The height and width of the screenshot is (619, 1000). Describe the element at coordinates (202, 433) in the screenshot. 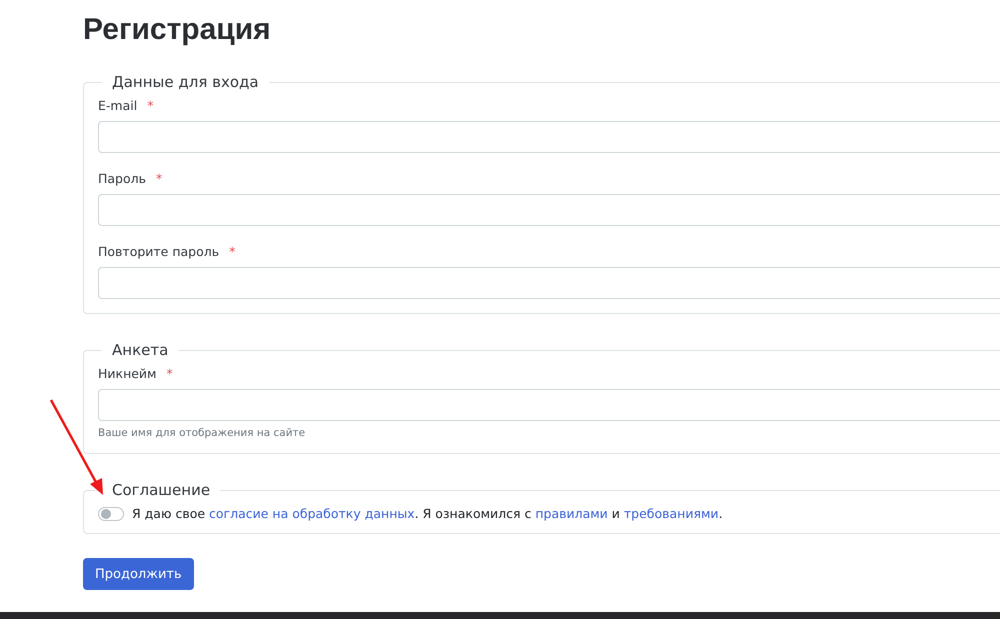

I see `field-hint: Ваше имя для отображения на сайте` at that location.